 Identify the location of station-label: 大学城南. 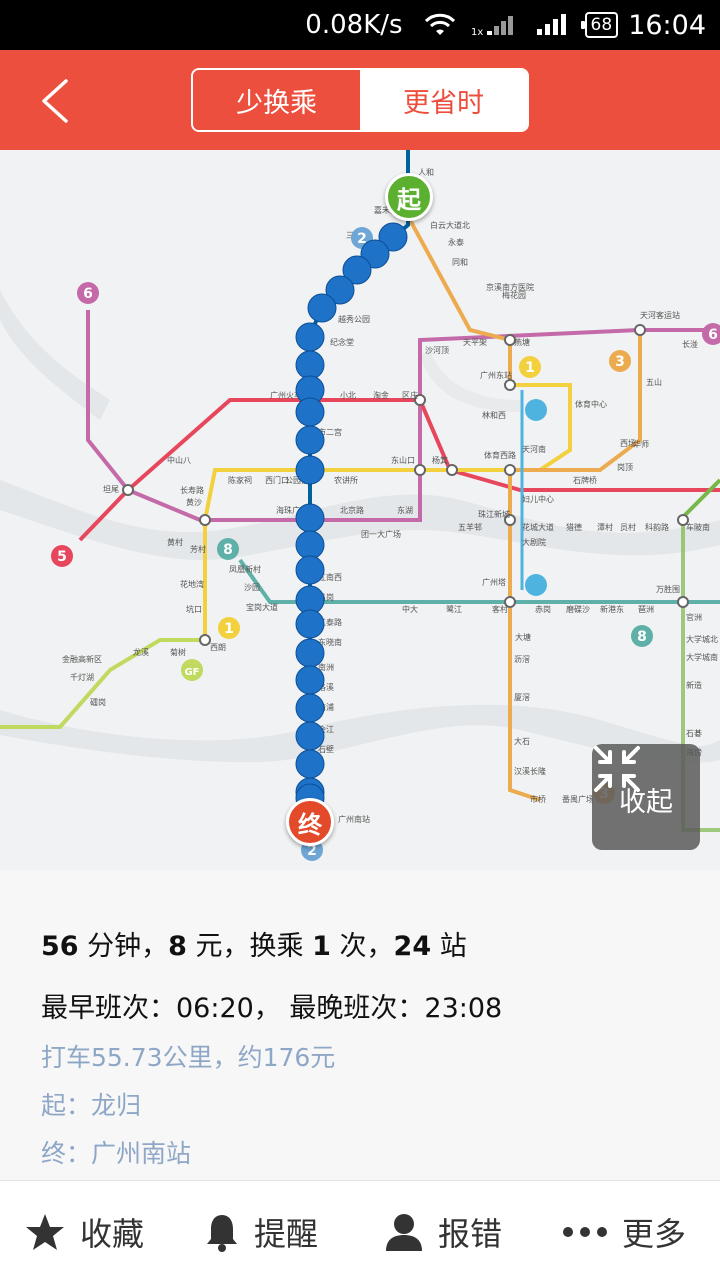
(702, 657).